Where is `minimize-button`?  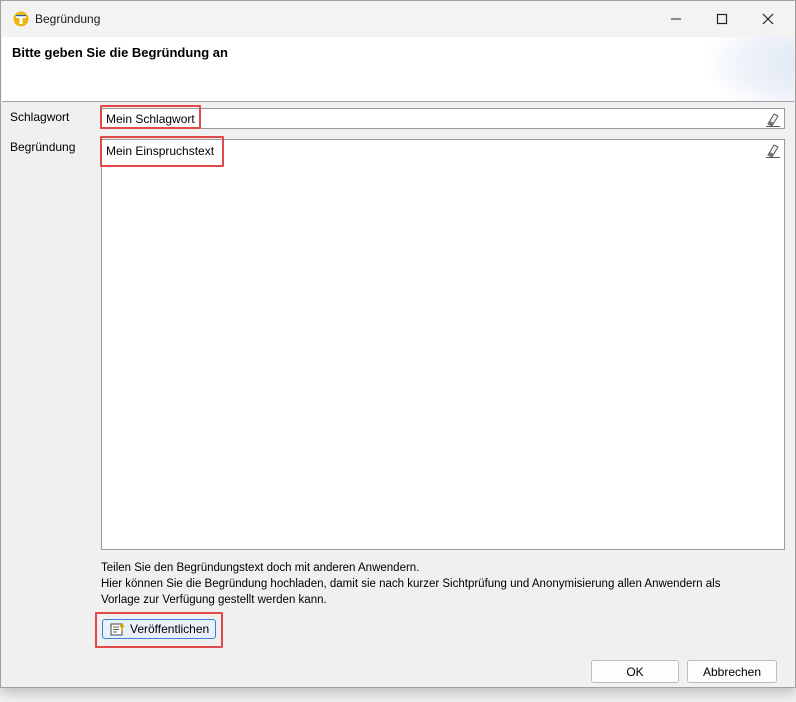 minimize-button is located at coordinates (676, 19).